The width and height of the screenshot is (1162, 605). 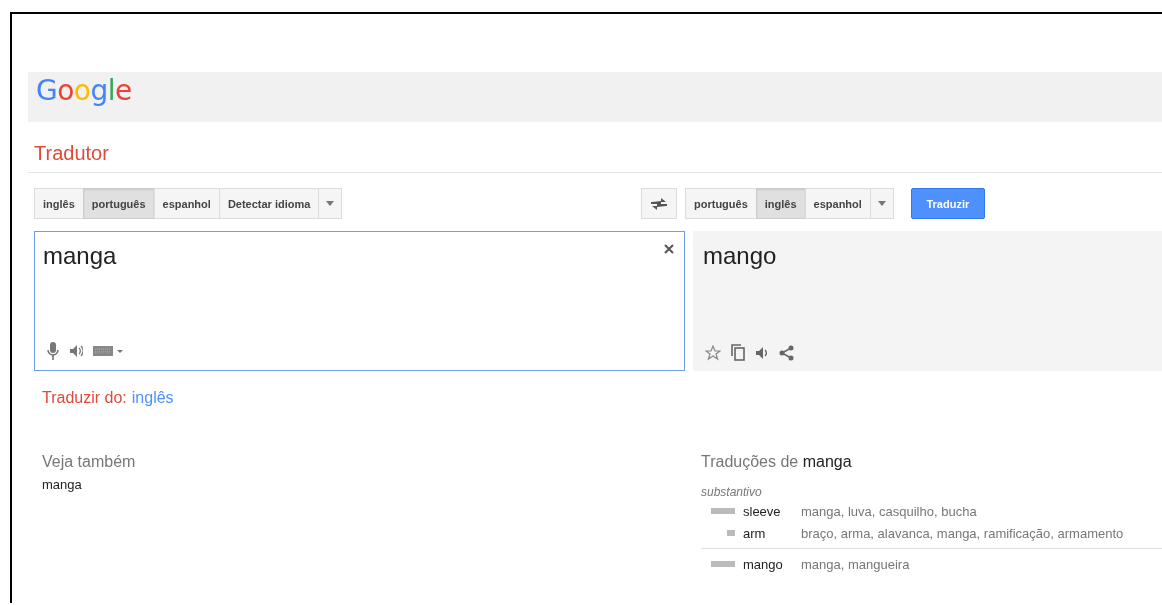 I want to click on see-also-link: manga, so click(x=62, y=484).